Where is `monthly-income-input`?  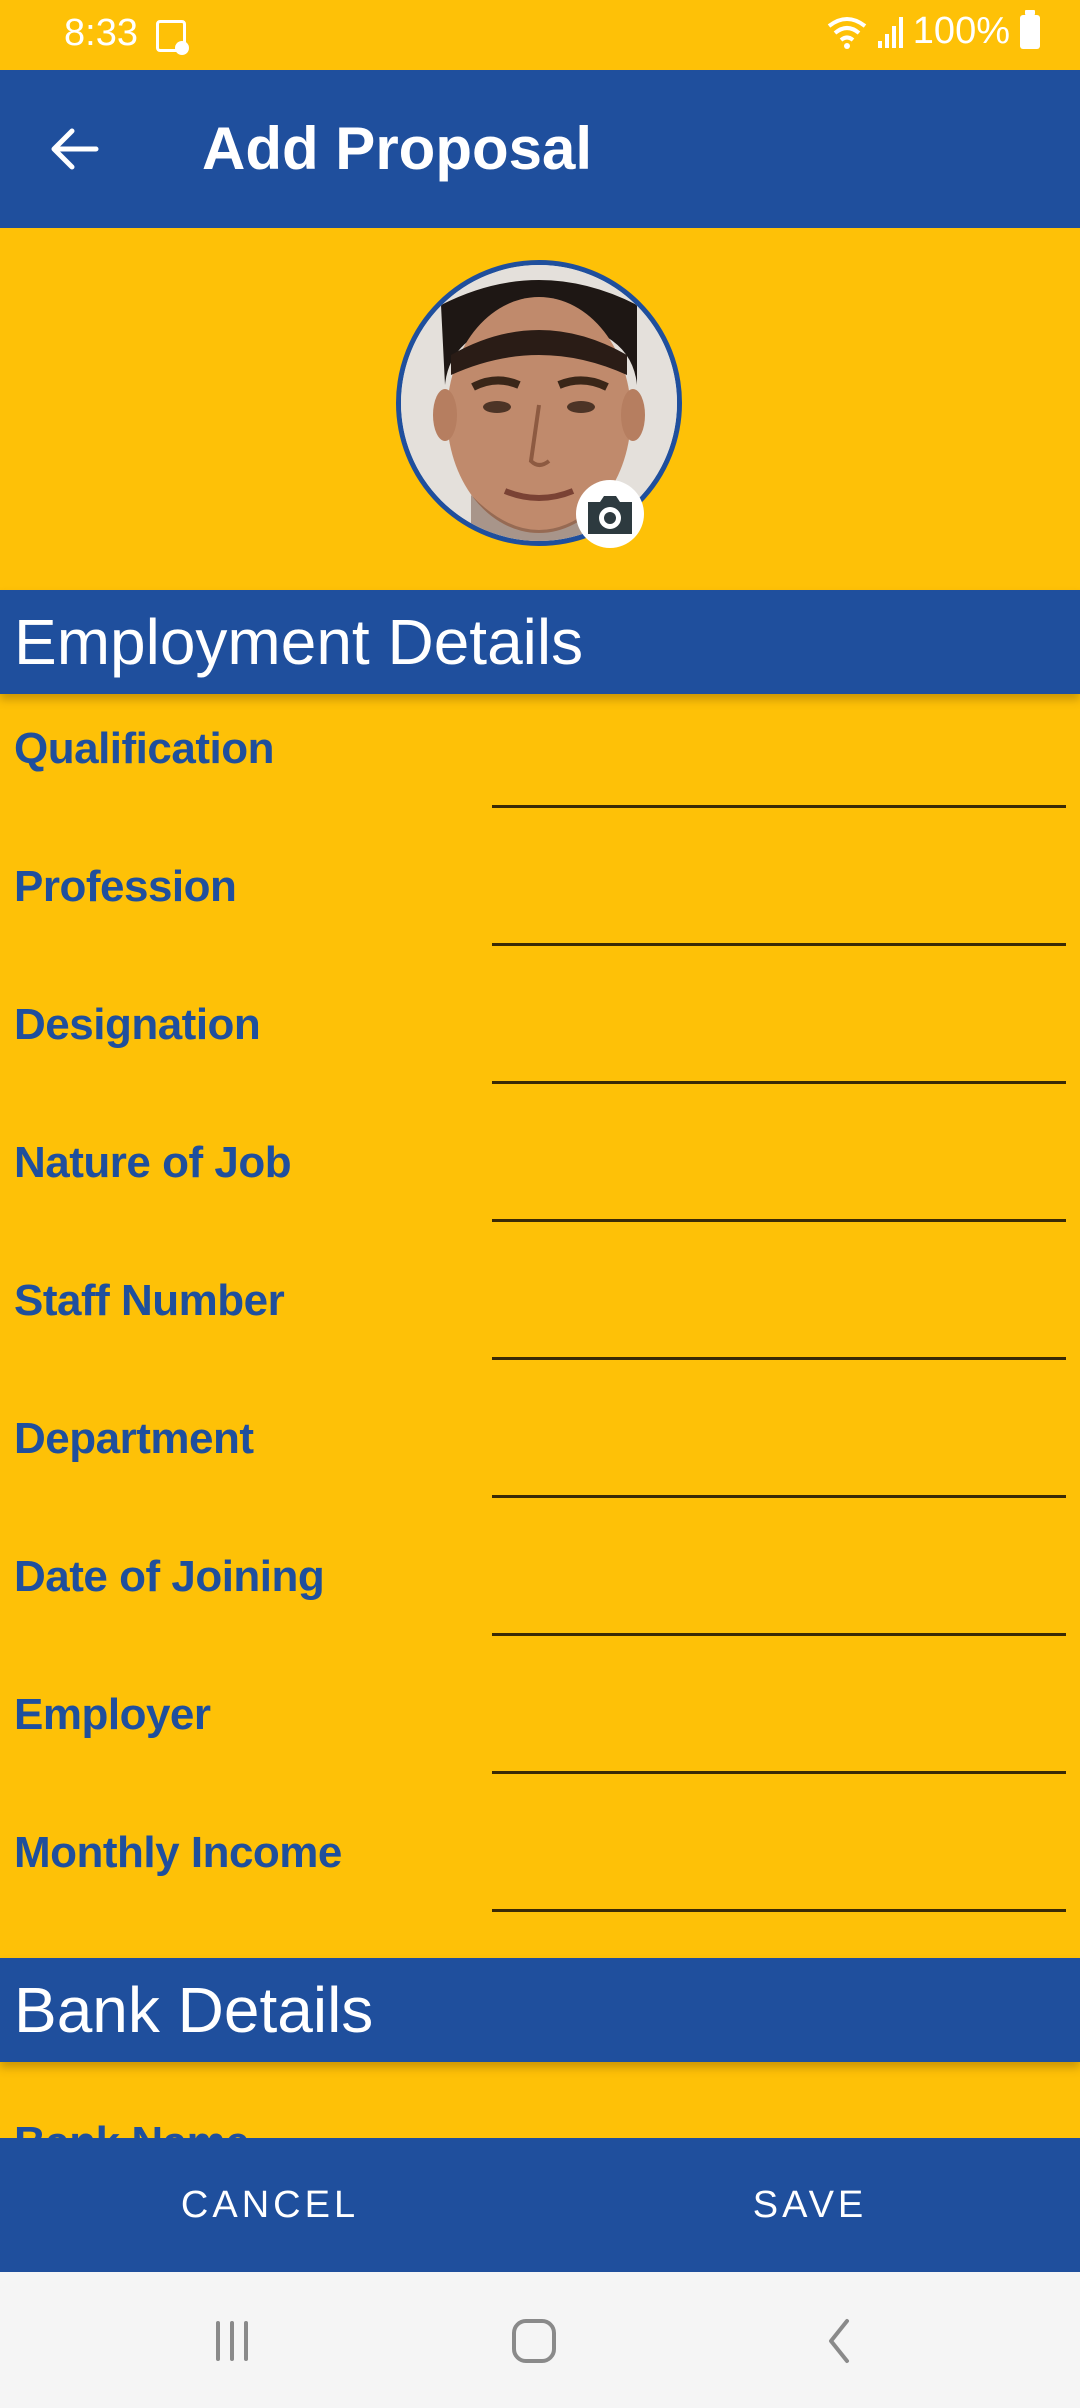
monthly-income-input is located at coordinates (779, 1857).